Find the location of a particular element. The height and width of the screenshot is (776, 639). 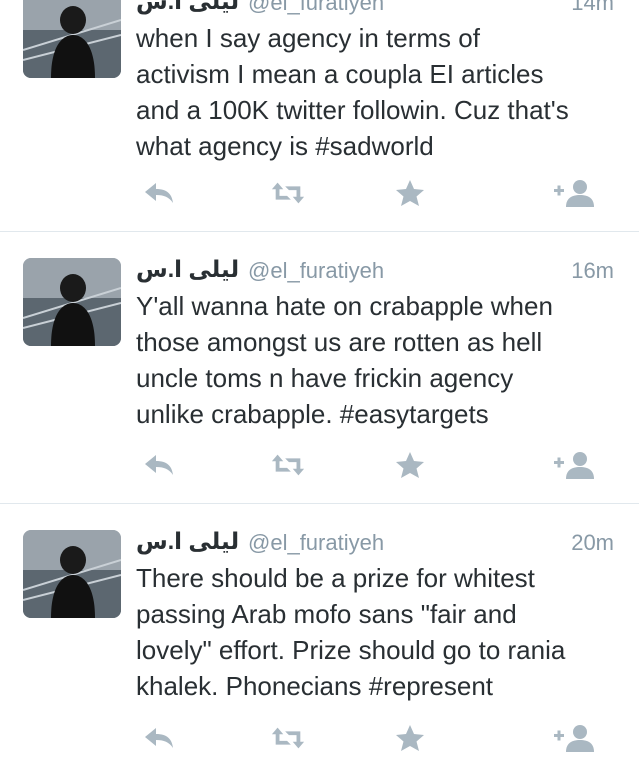

tweet-header: ليلى ا.س @el_furatiyeh 20m is located at coordinates (375, 541).